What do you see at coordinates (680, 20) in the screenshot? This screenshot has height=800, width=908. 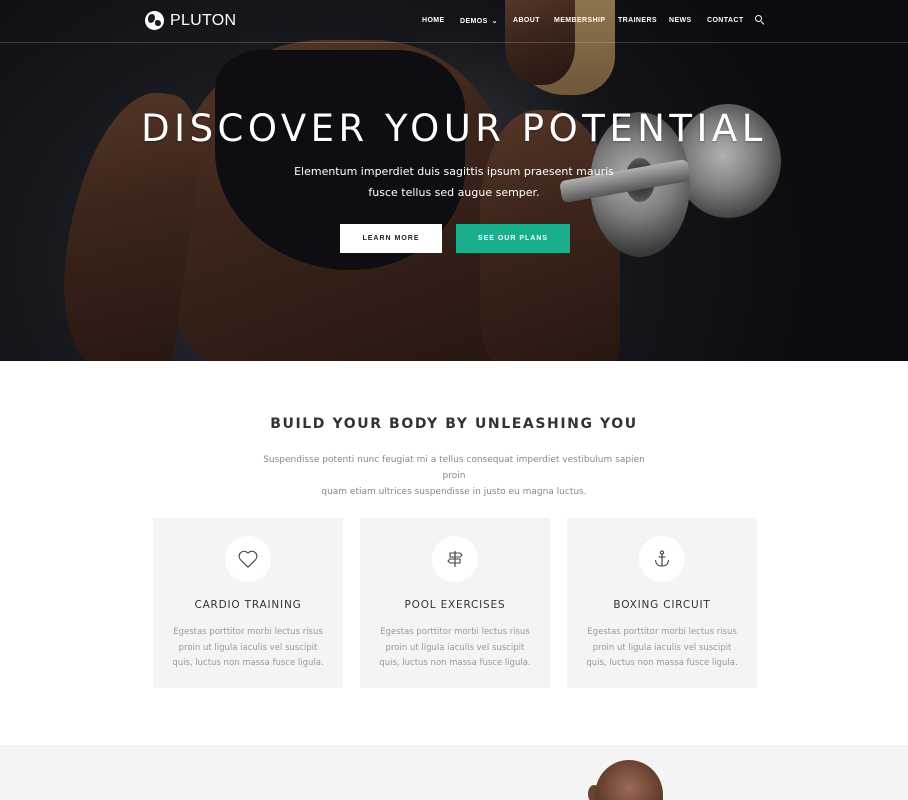 I see `nav-item-news: NEWS` at bounding box center [680, 20].